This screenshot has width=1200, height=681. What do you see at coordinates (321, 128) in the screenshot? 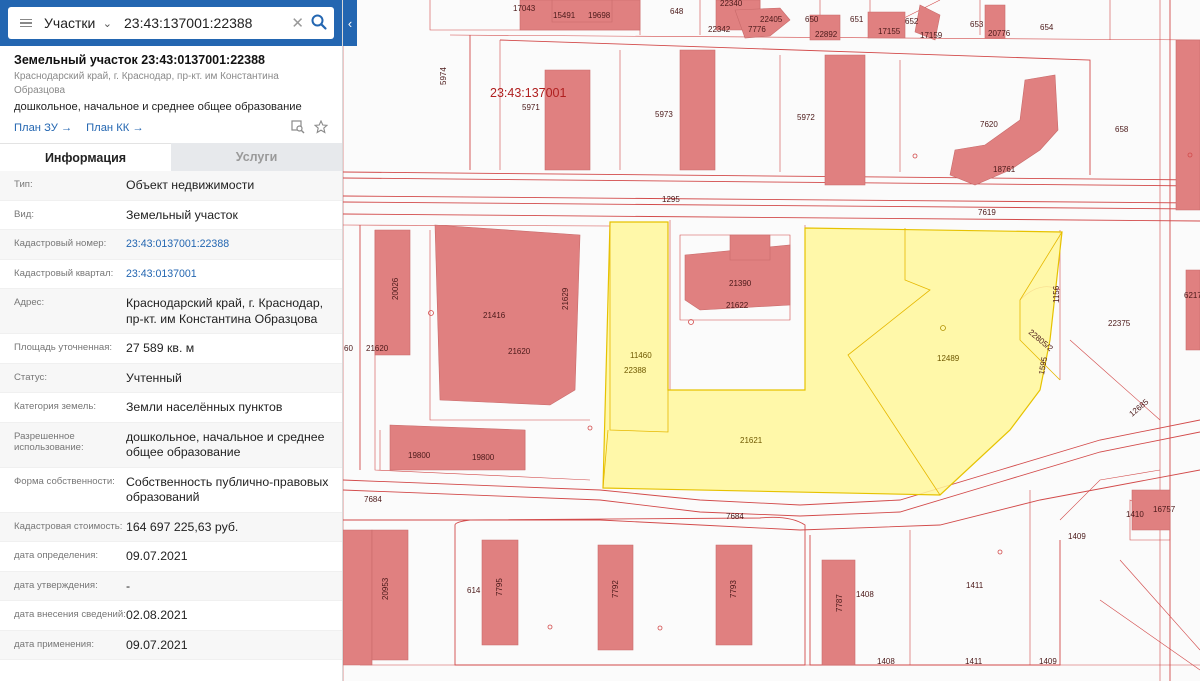
I see `star-icon` at bounding box center [321, 128].